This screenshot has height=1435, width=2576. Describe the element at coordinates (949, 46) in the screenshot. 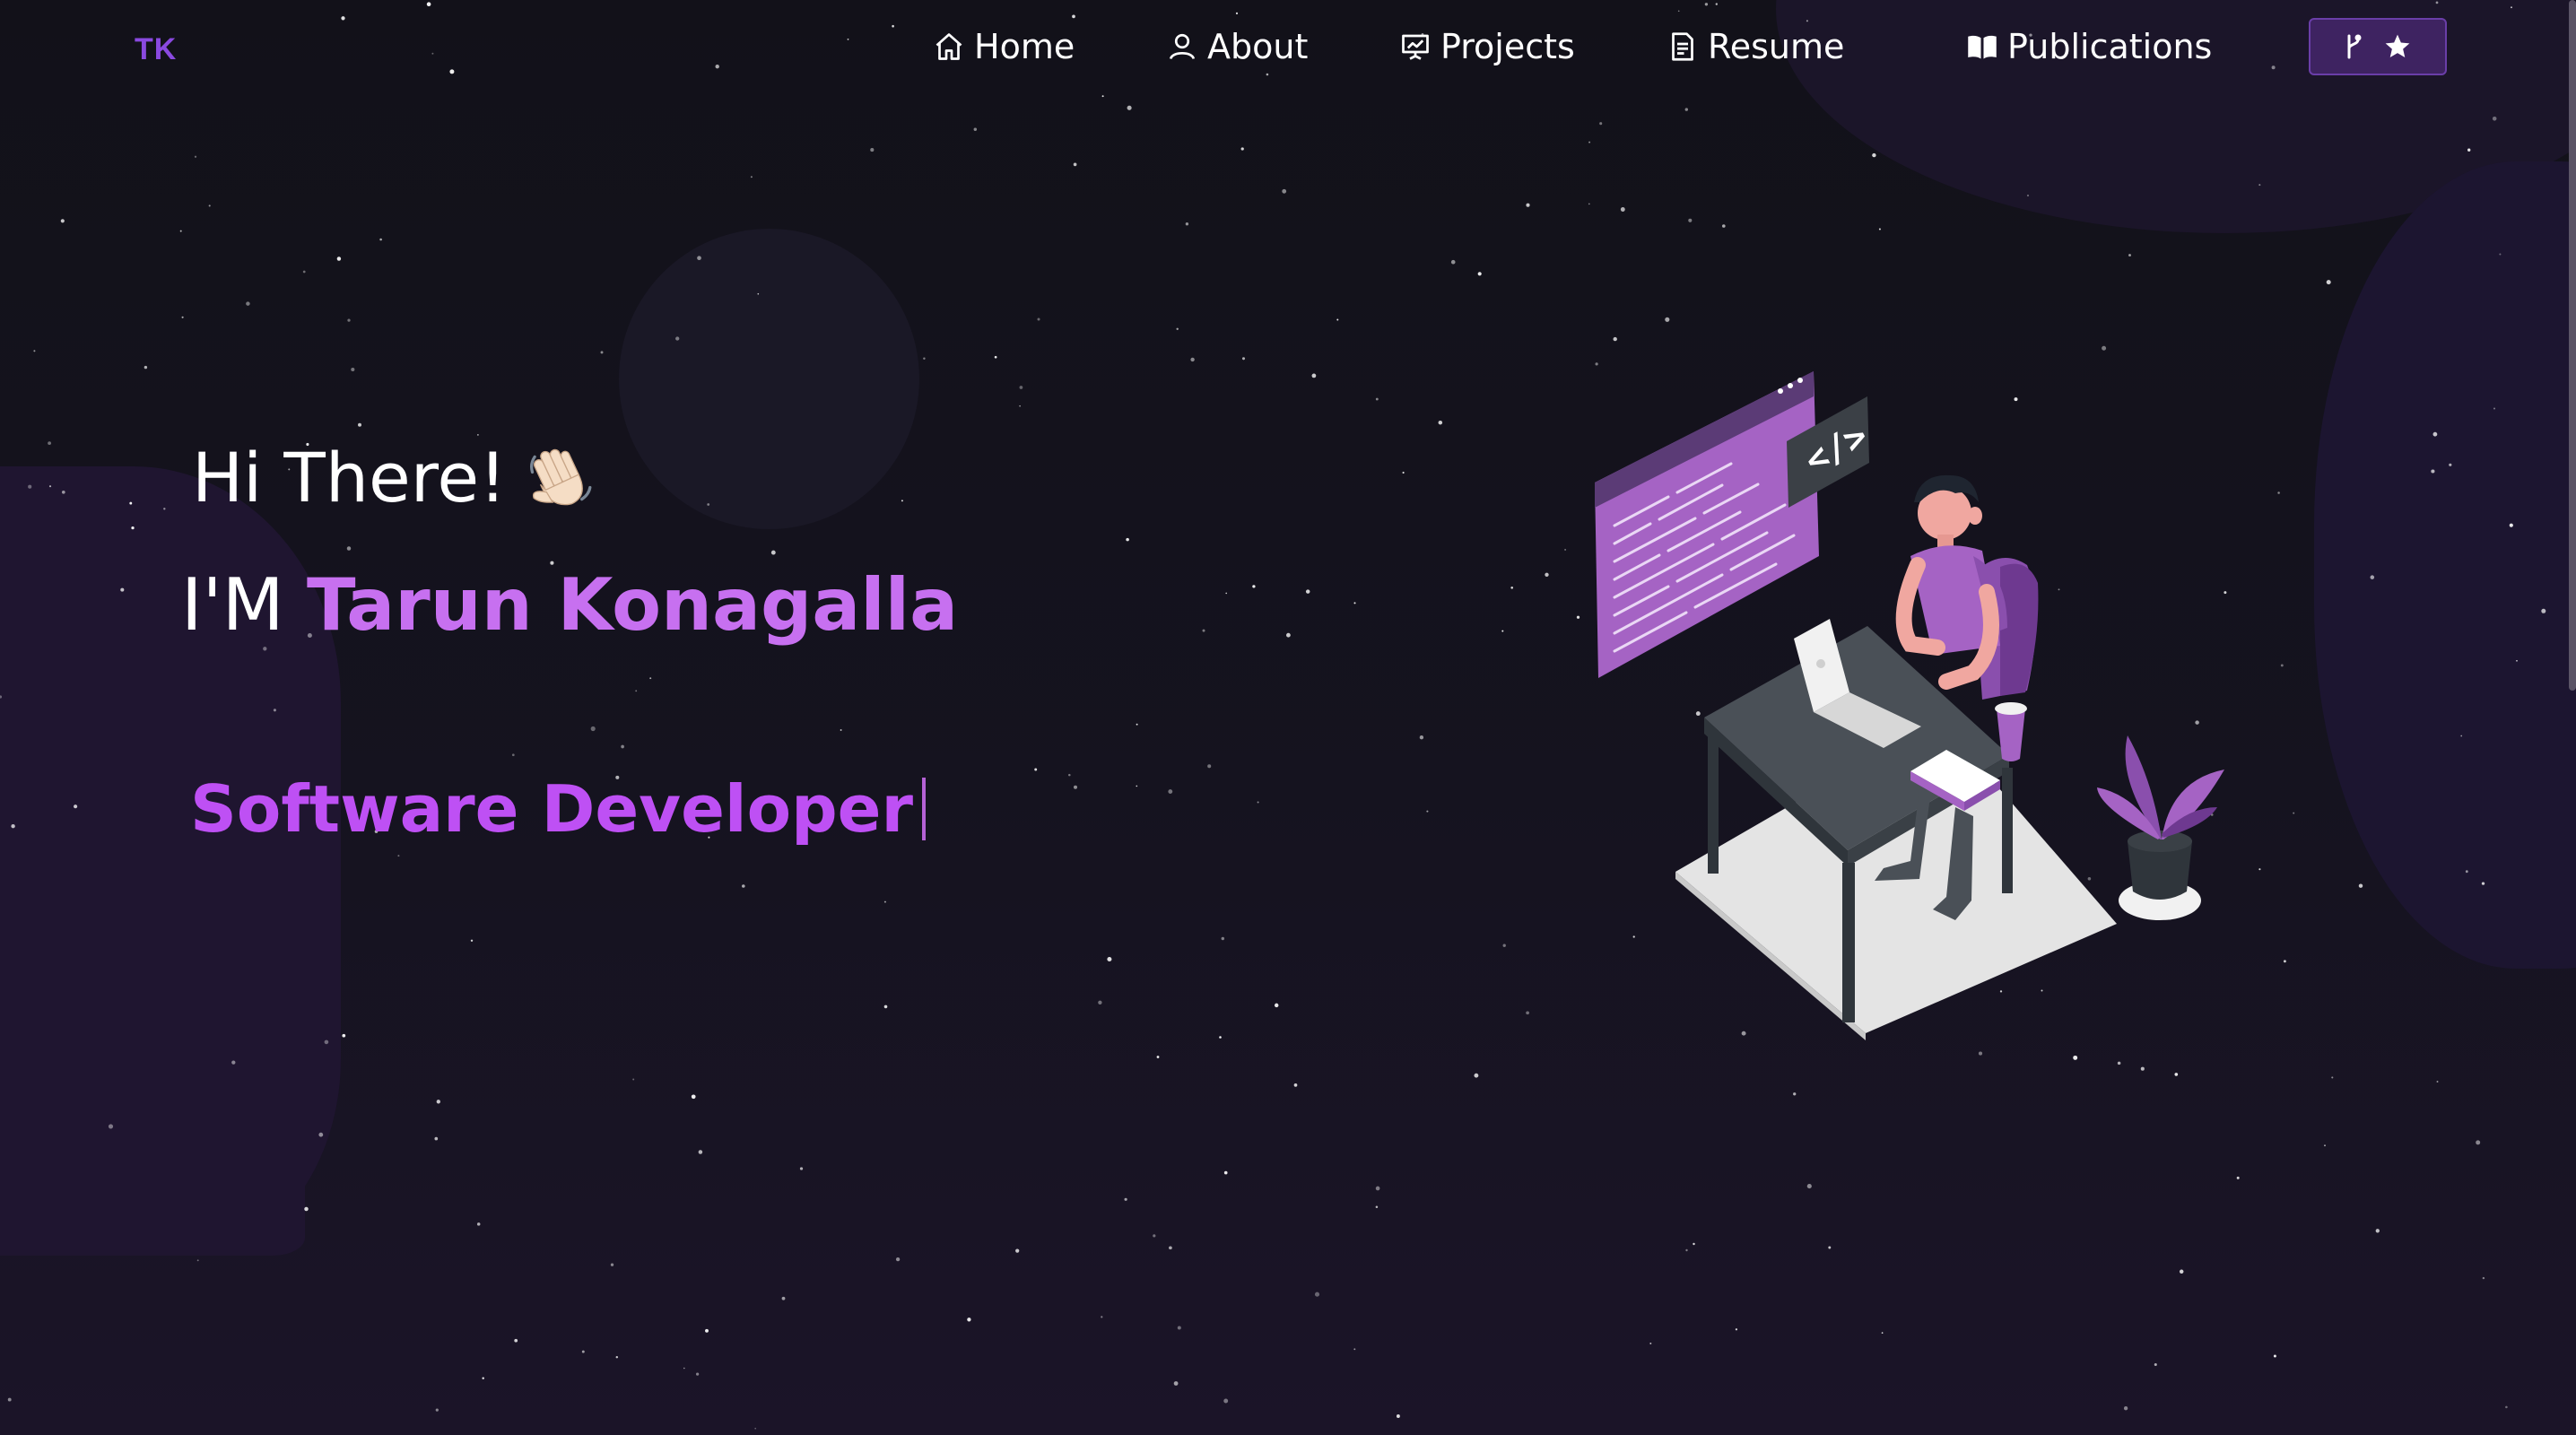

I see `home-icon` at that location.